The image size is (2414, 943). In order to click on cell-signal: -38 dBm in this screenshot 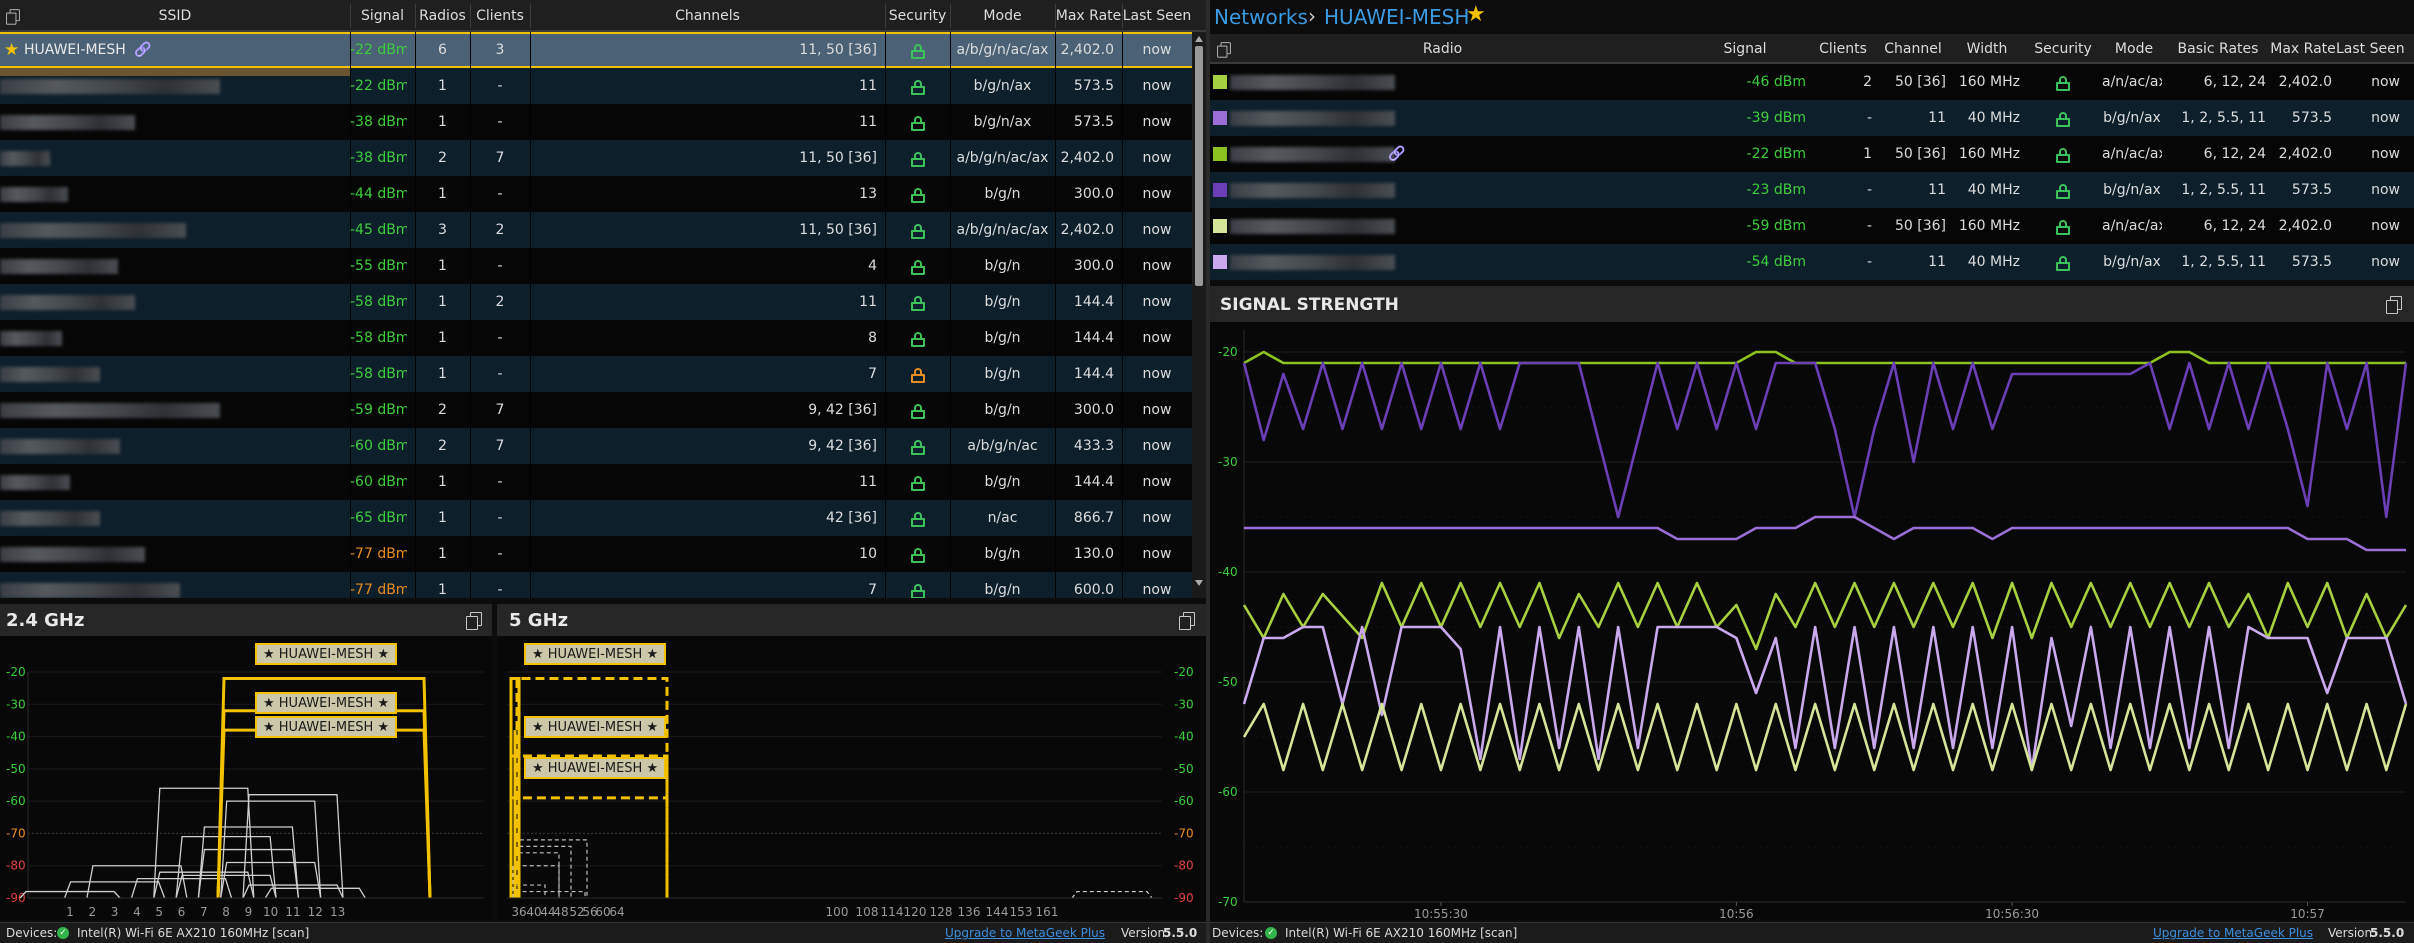, I will do `click(378, 158)`.